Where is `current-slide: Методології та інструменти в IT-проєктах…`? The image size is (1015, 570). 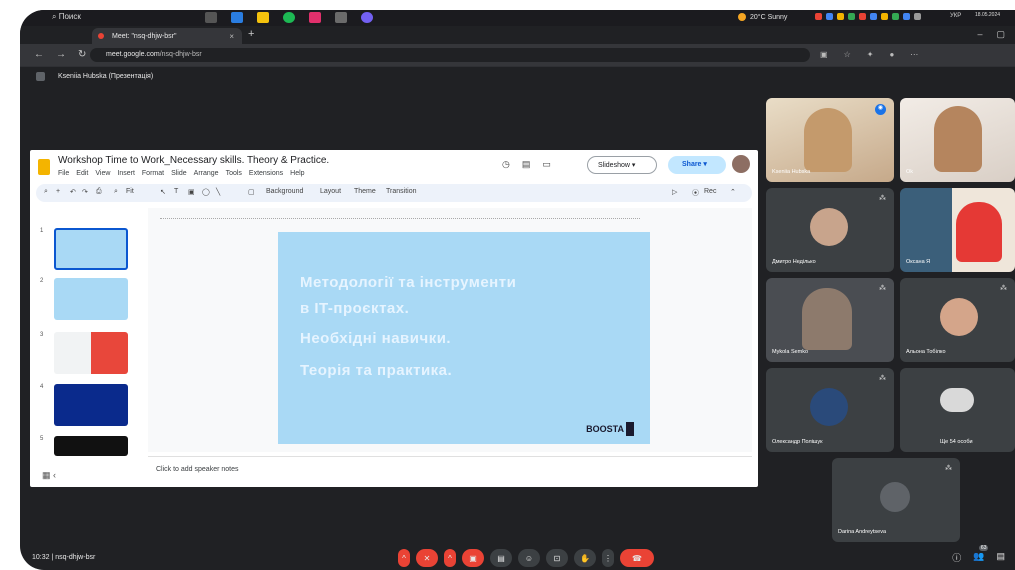
current-slide: Методології та інструменти в IT-проєктах… is located at coordinates (464, 338).